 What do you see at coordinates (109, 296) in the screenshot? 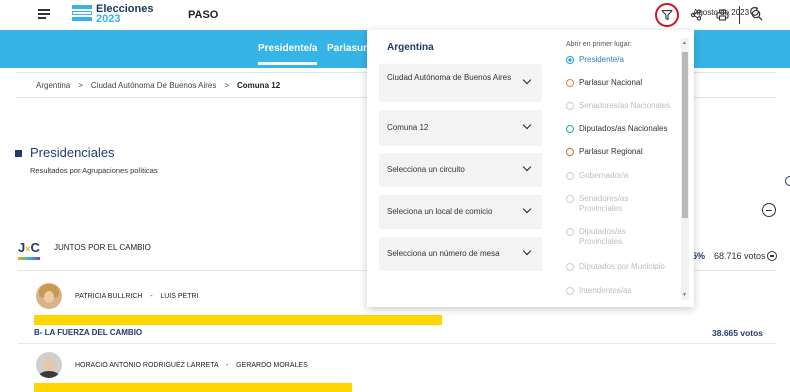
I see `president-name: PATRICIA BULLRICH` at bounding box center [109, 296].